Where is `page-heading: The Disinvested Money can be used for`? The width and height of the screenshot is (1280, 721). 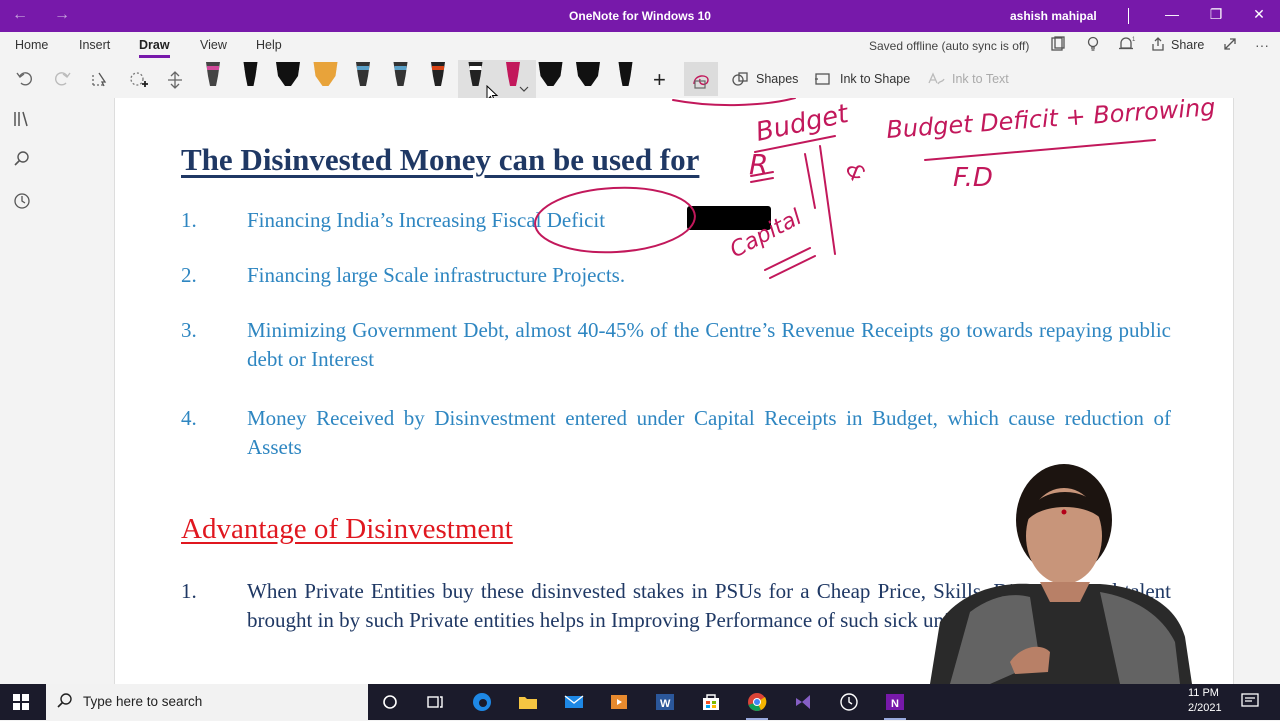 page-heading: The Disinvested Money can be used for is located at coordinates (440, 159).